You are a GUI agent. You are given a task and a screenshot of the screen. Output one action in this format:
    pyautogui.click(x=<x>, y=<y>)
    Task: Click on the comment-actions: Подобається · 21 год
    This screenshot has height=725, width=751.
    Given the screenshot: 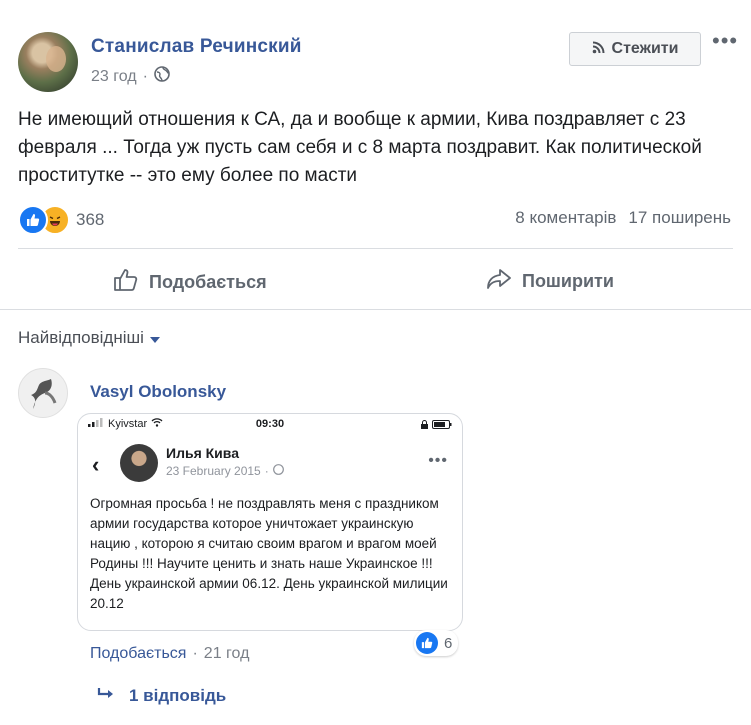 What is the action you would take?
    pyautogui.click(x=169, y=654)
    